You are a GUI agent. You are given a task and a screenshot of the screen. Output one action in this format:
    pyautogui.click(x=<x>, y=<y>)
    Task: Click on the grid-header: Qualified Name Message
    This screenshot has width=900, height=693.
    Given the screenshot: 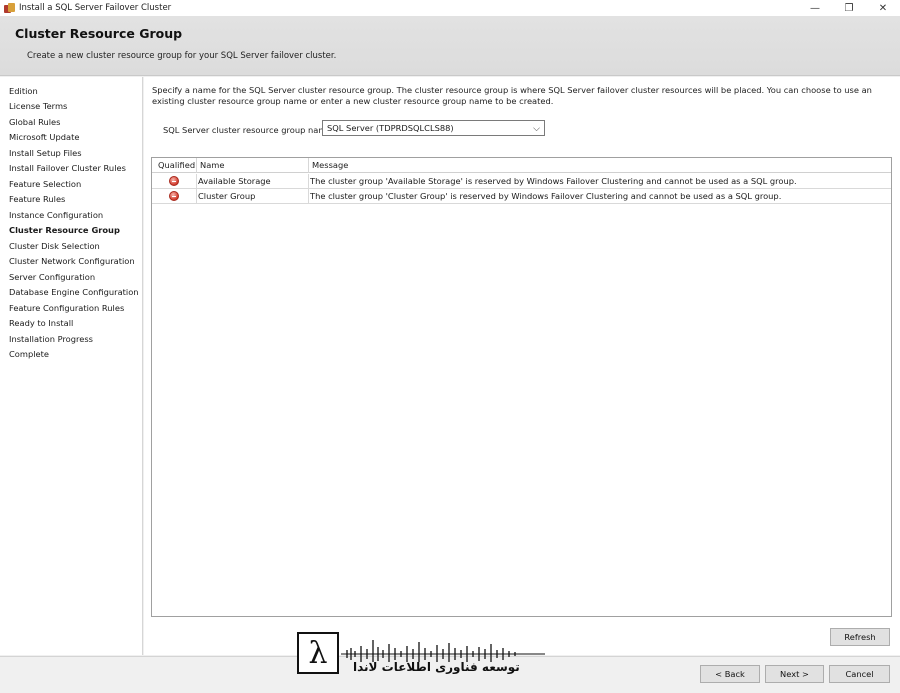 What is the action you would take?
    pyautogui.click(x=521, y=165)
    